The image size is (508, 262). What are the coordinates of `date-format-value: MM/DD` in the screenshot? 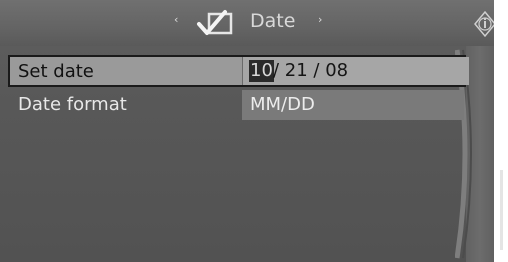 It's located at (282, 104).